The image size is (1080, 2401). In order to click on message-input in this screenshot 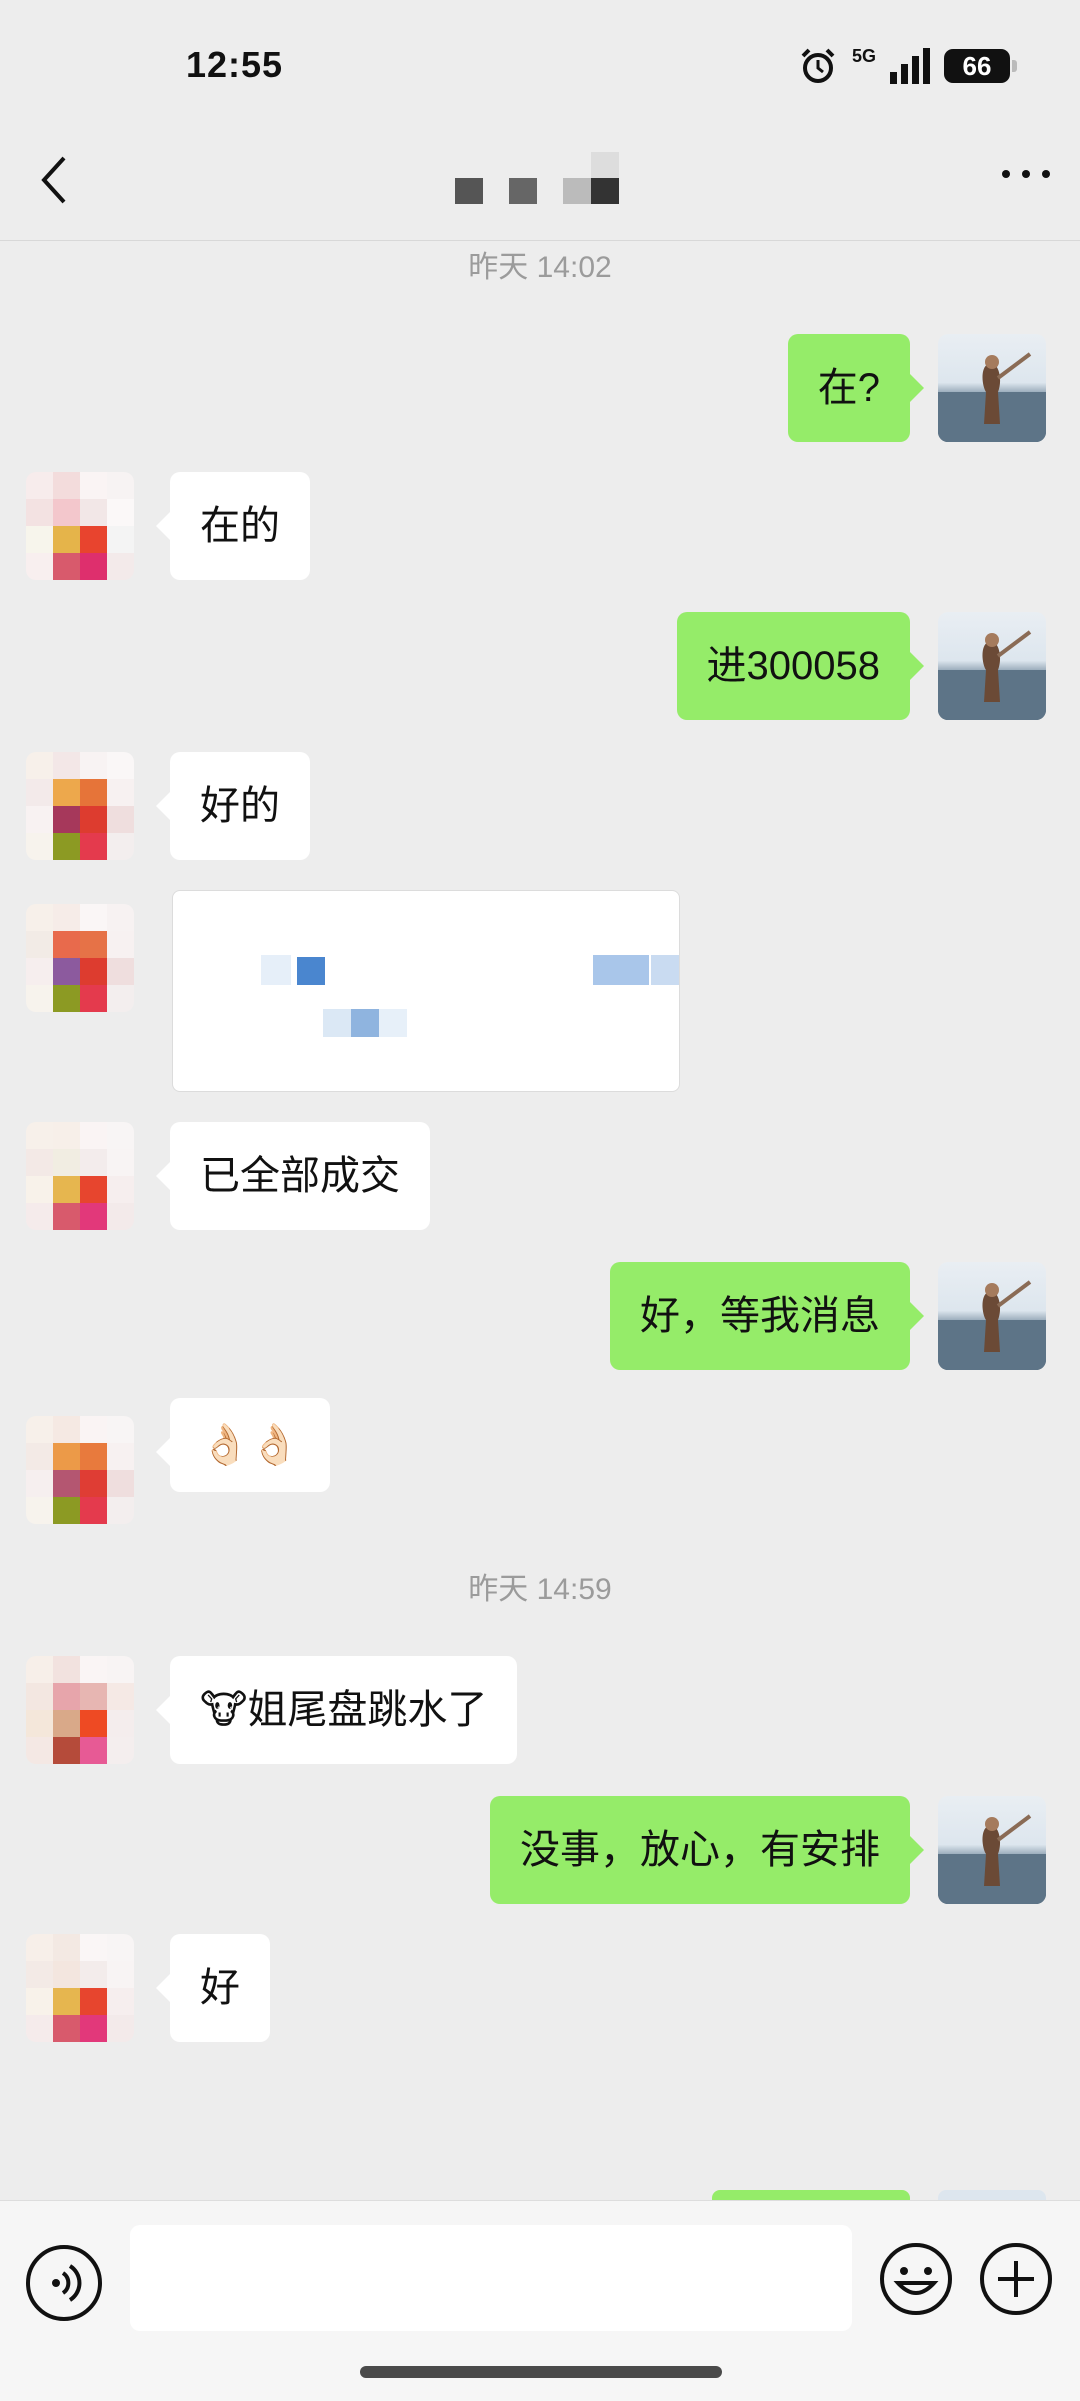, I will do `click(491, 2278)`.